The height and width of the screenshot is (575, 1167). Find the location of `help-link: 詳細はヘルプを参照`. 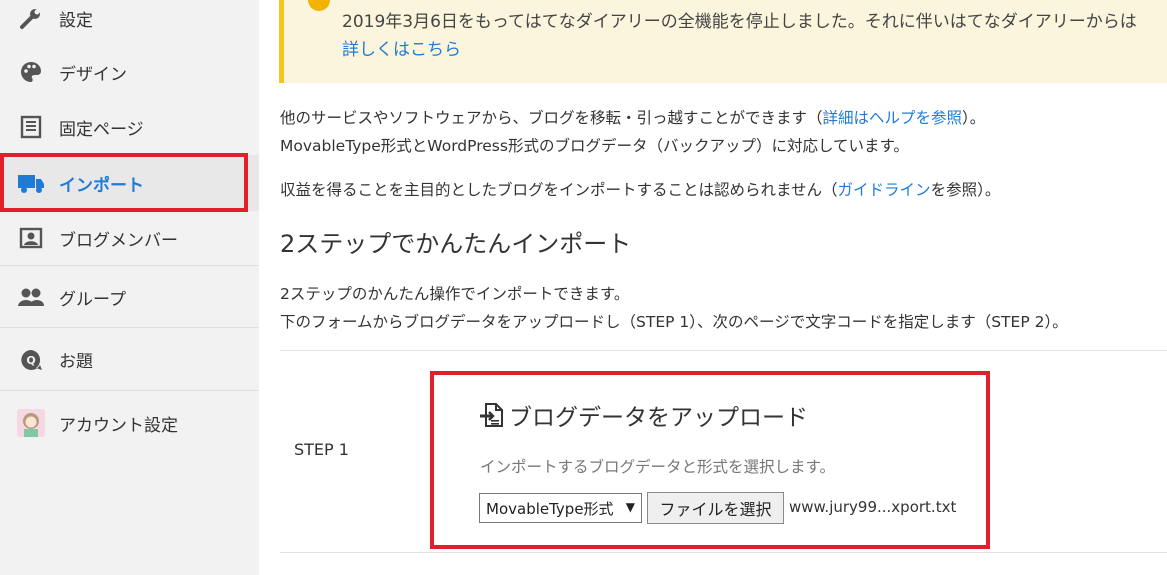

help-link: 詳細はヘルプを参照 is located at coordinates (893, 118).